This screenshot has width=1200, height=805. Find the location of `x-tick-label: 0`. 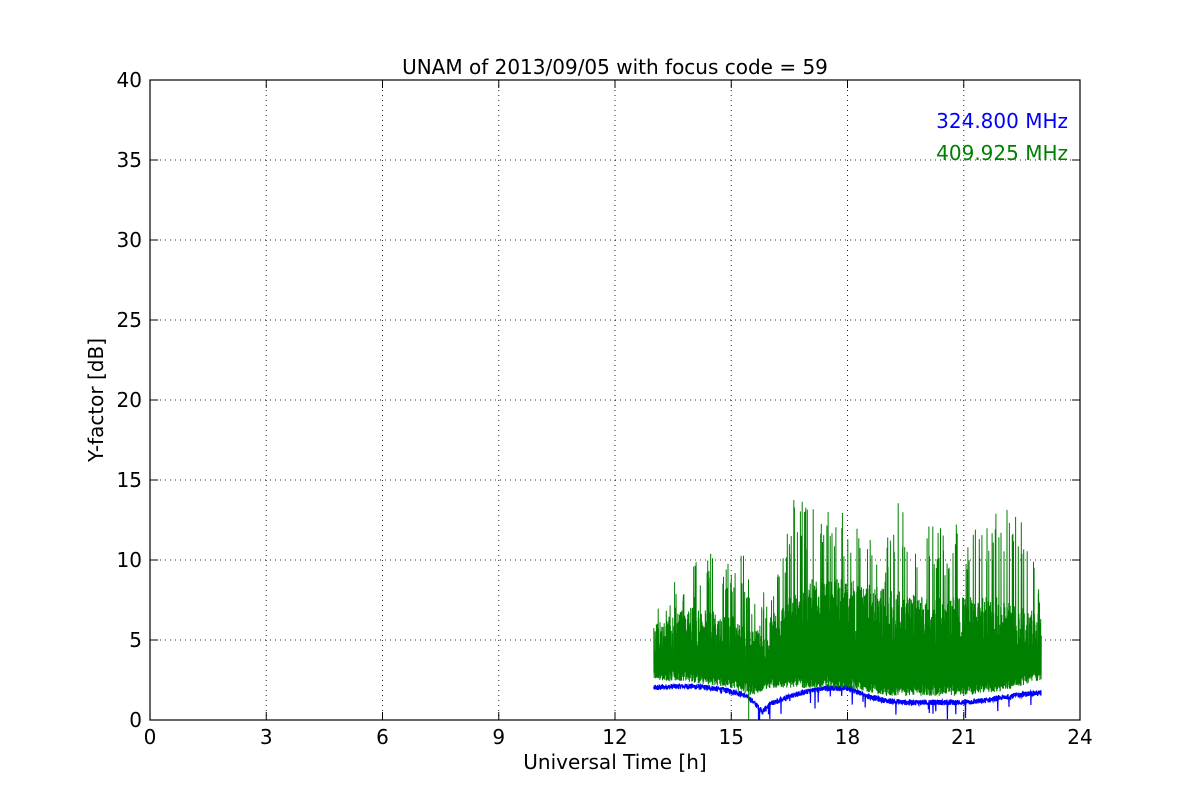

x-tick-label: 0 is located at coordinates (150, 737).